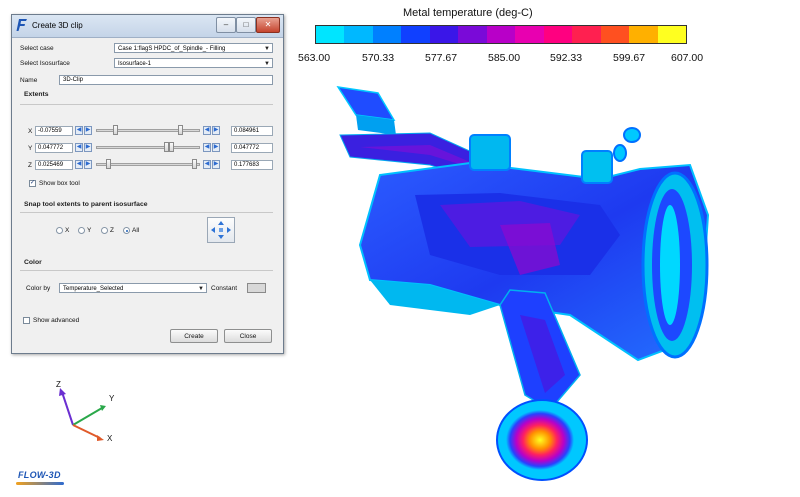 The width and height of the screenshot is (800, 497). Describe the element at coordinates (110, 438) in the screenshot. I see `axis-x-label: X` at that location.